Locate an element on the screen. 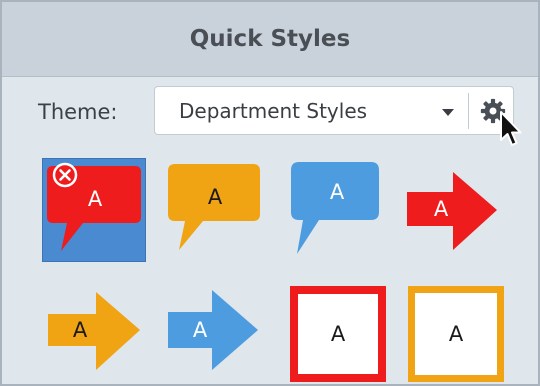 This screenshot has height=386, width=540. orange-speech-bubble-shape is located at coordinates (214, 207).